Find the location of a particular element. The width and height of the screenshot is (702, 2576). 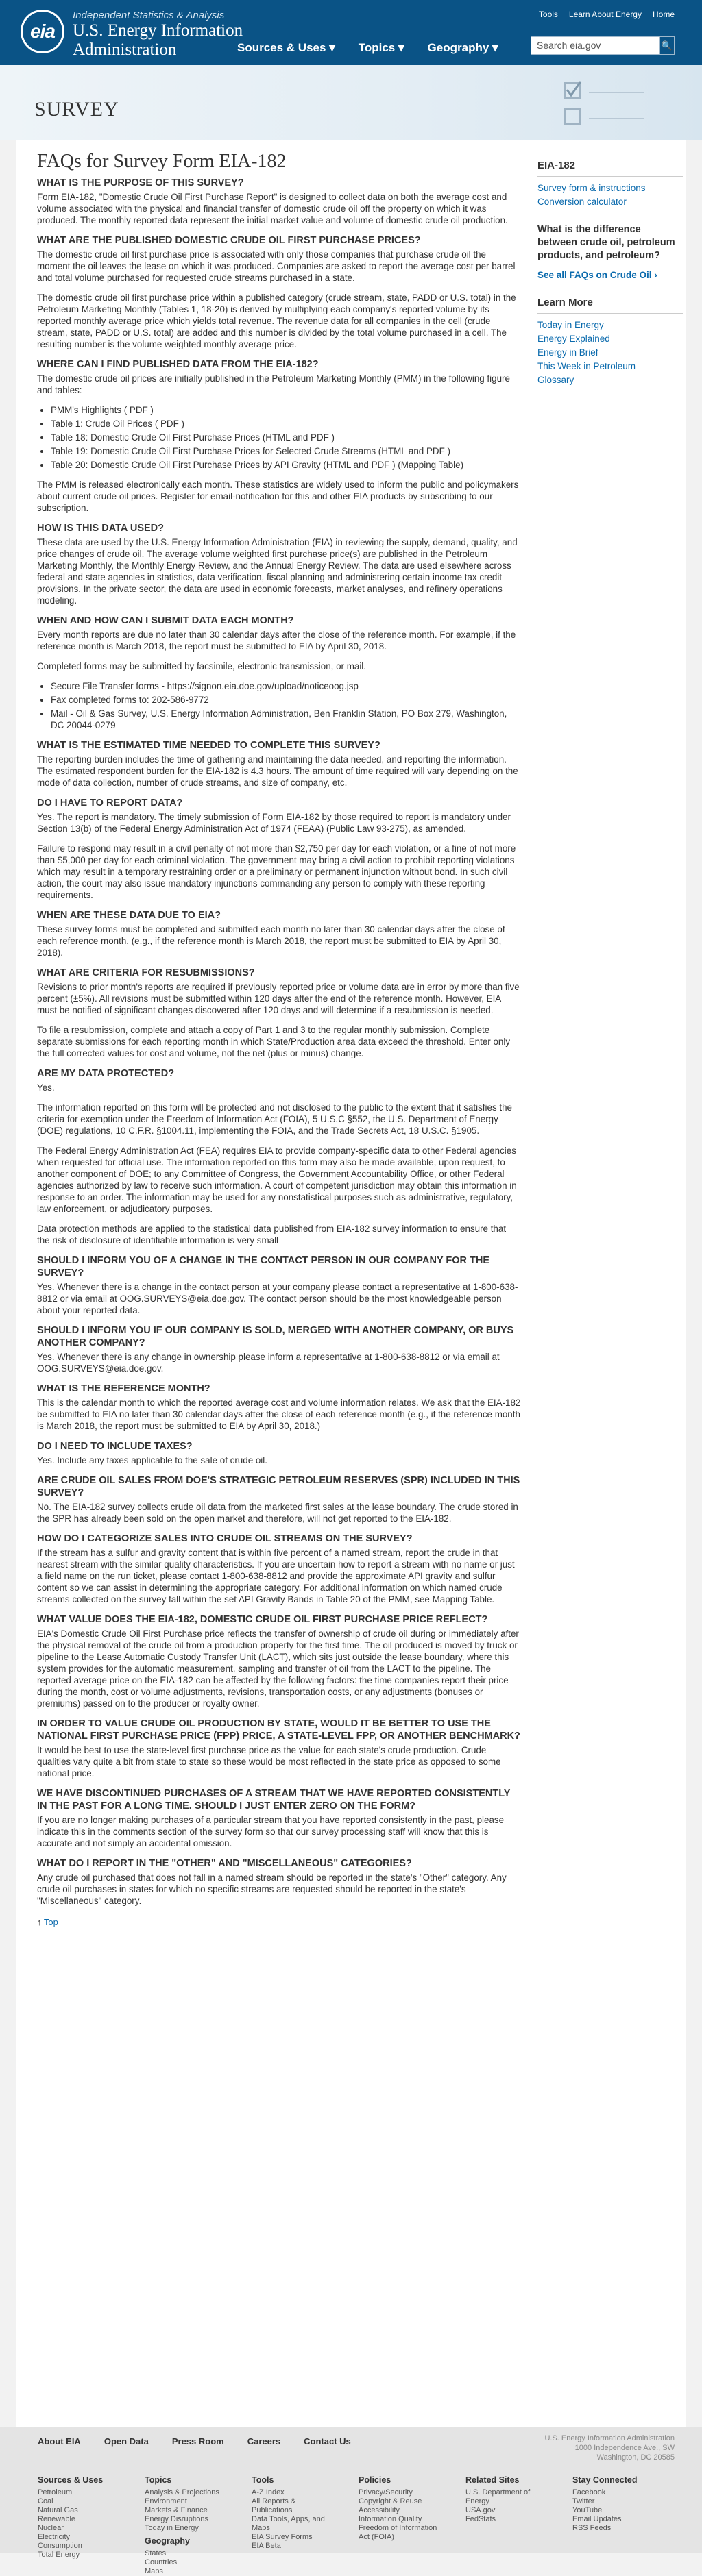

footer-link: Analysis & Projections is located at coordinates (185, 2492).